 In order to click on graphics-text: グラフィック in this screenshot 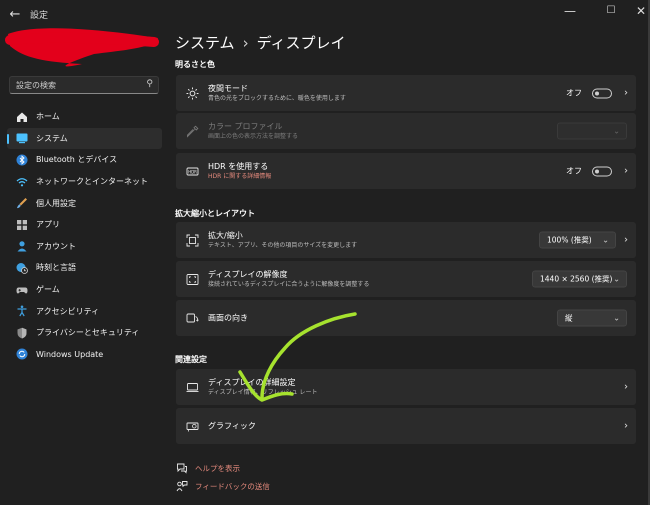, I will do `click(232, 426)`.